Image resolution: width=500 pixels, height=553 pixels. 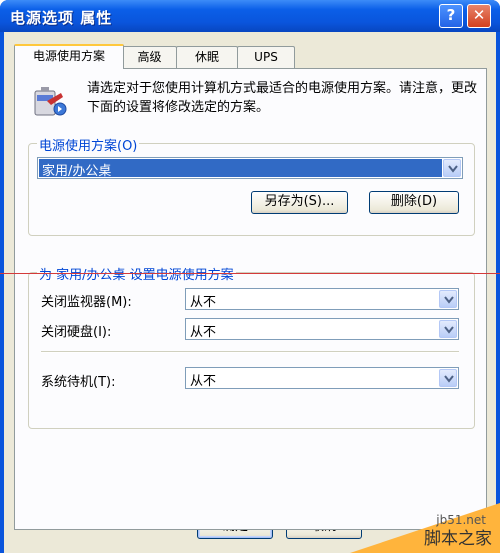 I want to click on standby-label: 系统待机(T):, so click(x=78, y=382).